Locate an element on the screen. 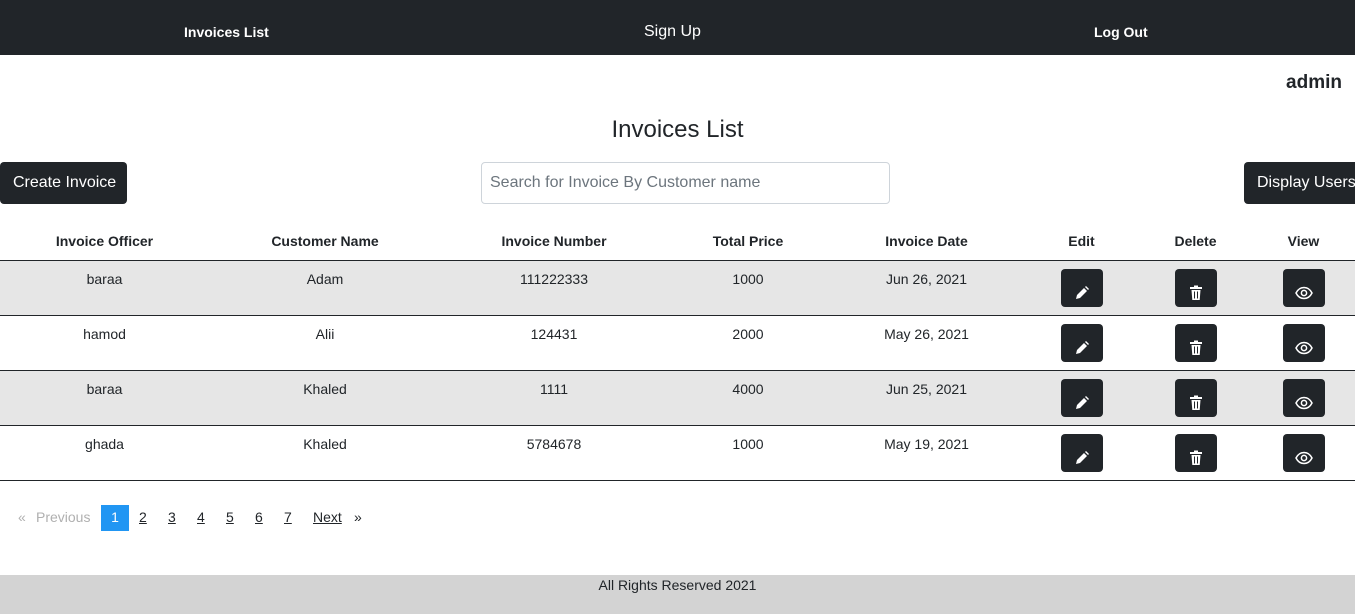 This screenshot has height=614, width=1355. pagination-page-7: 7 is located at coordinates (288, 518).